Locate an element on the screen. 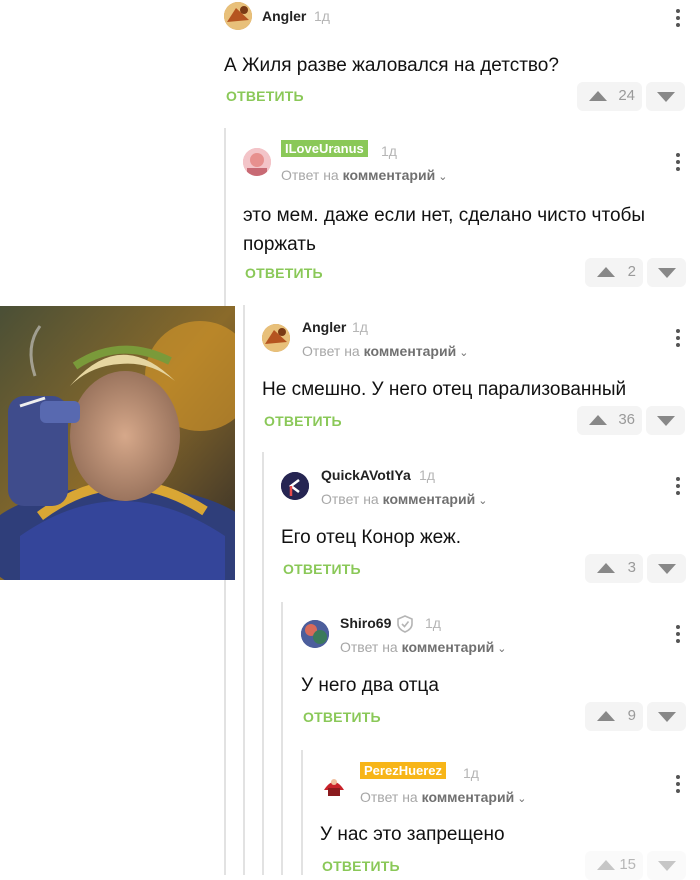 The height and width of the screenshot is (880, 700). vote-control: 24 is located at coordinates (631, 96).